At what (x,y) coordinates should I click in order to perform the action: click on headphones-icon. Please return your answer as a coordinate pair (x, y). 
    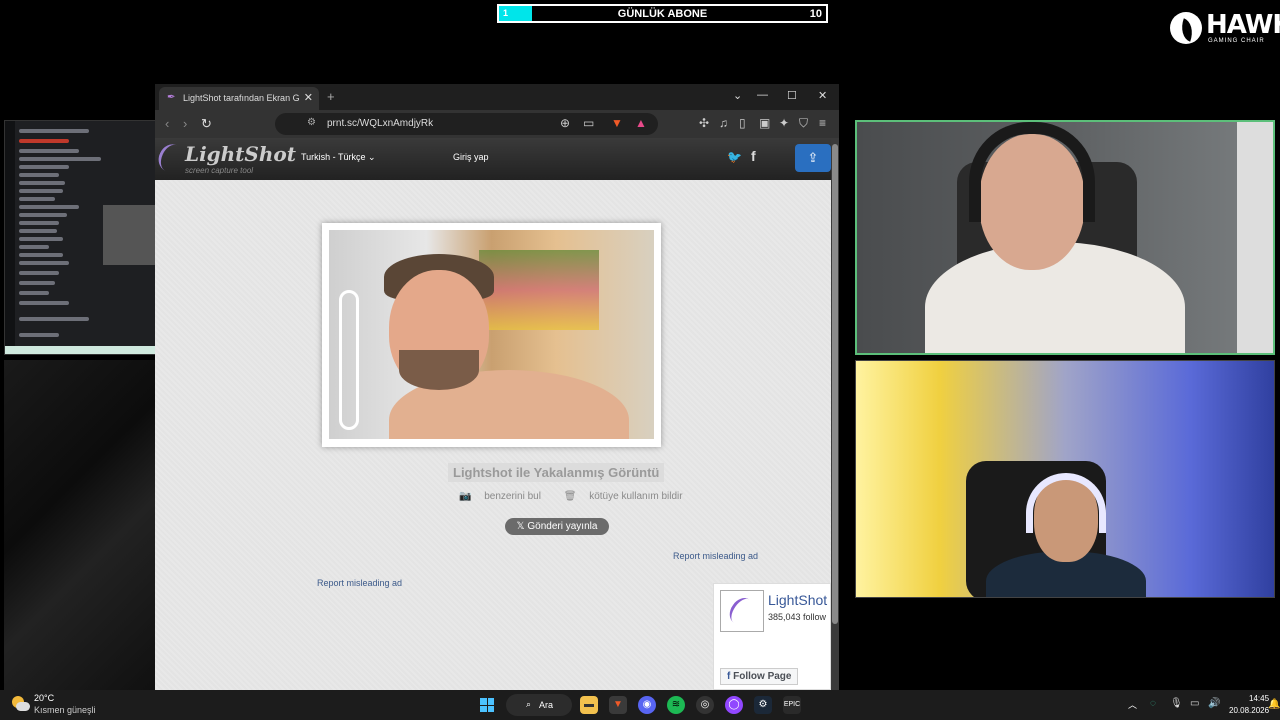
    Looking at the image, I should click on (1032, 172).